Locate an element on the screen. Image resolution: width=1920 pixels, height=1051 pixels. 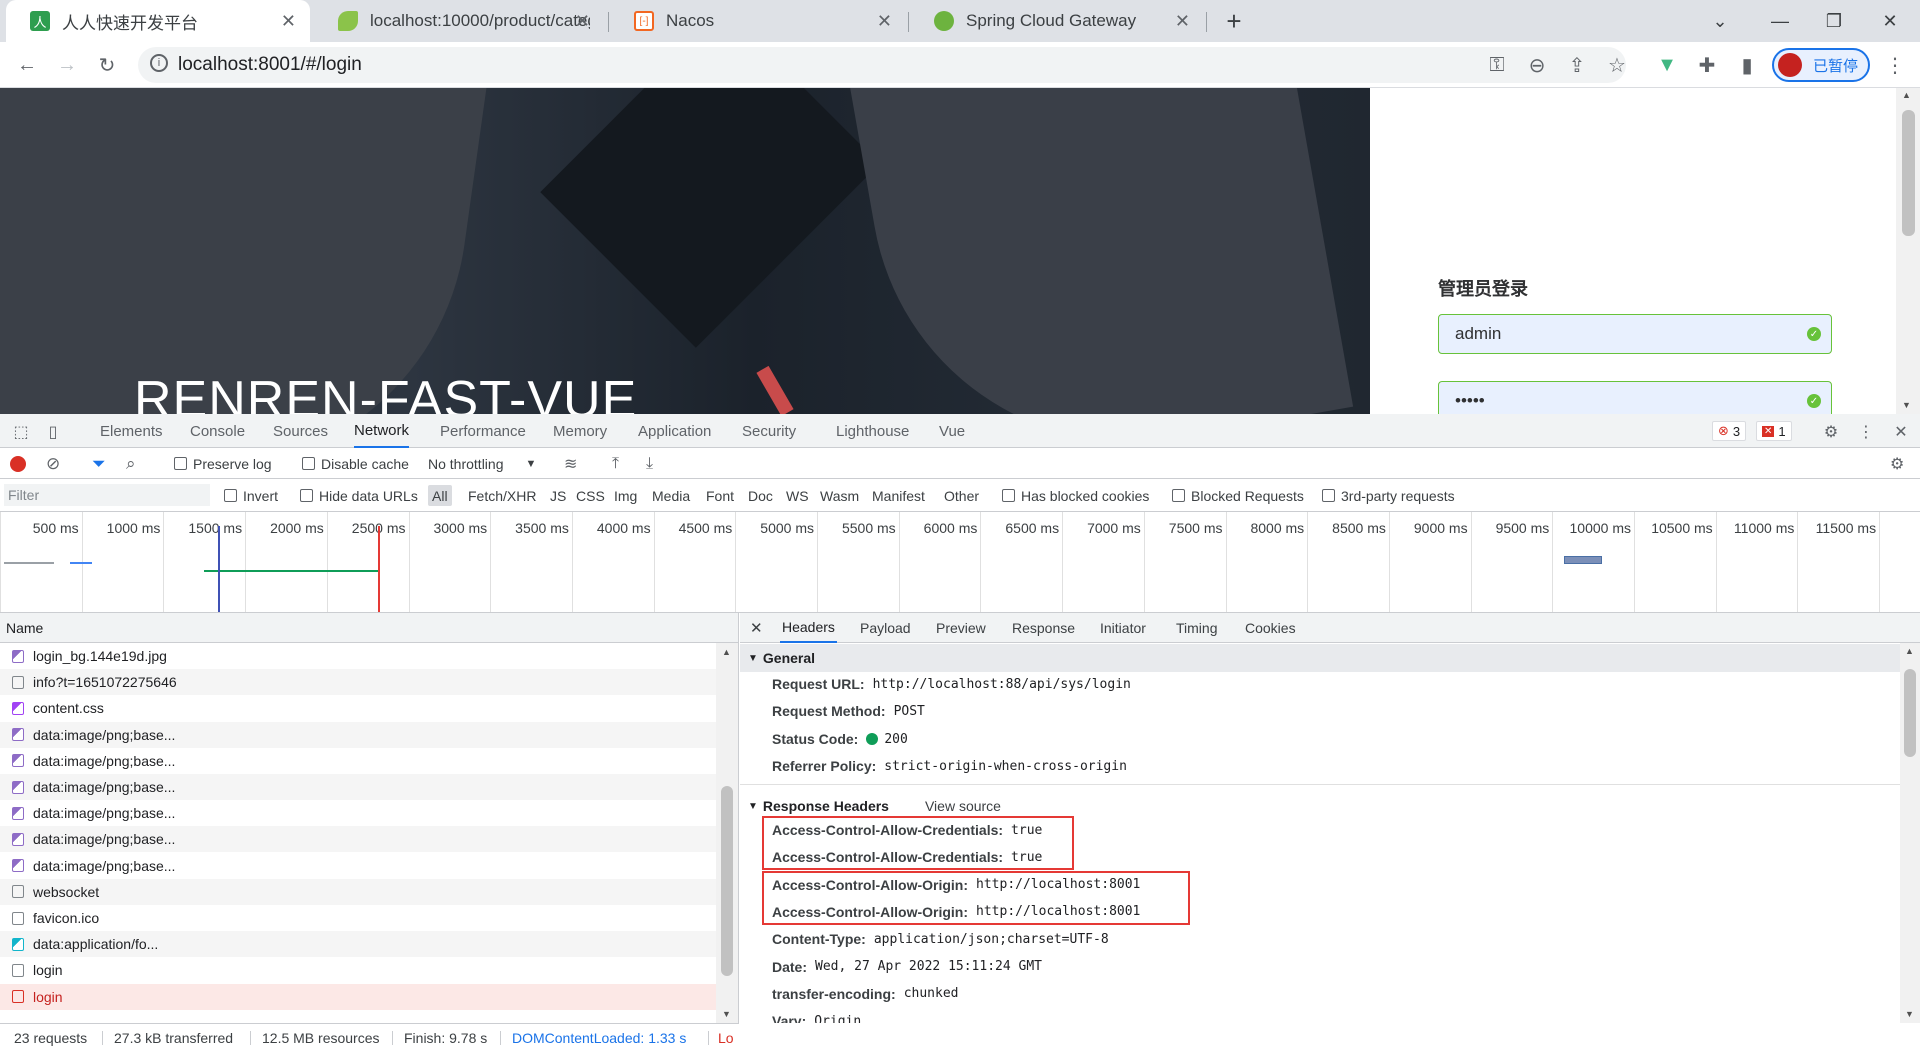
export-har-icon: ⤓ is located at coordinates (649, 463).